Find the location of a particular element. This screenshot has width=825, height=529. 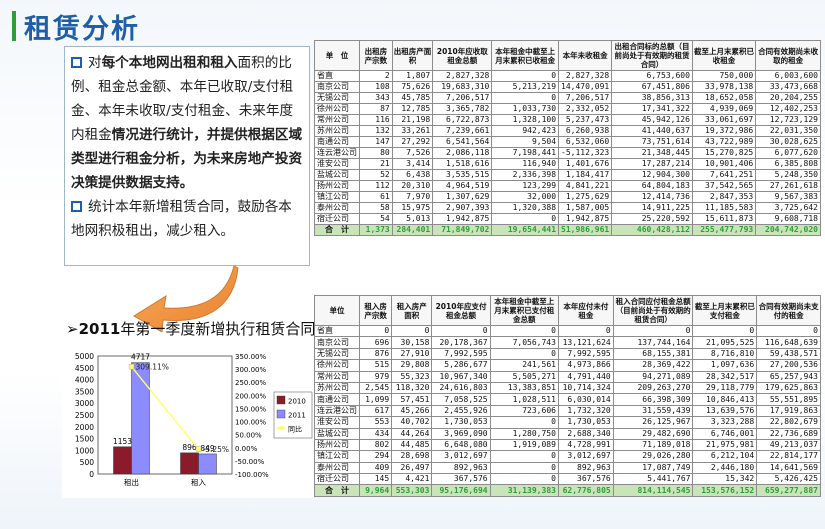

table-cell: 5,237,473 is located at coordinates (585, 120).